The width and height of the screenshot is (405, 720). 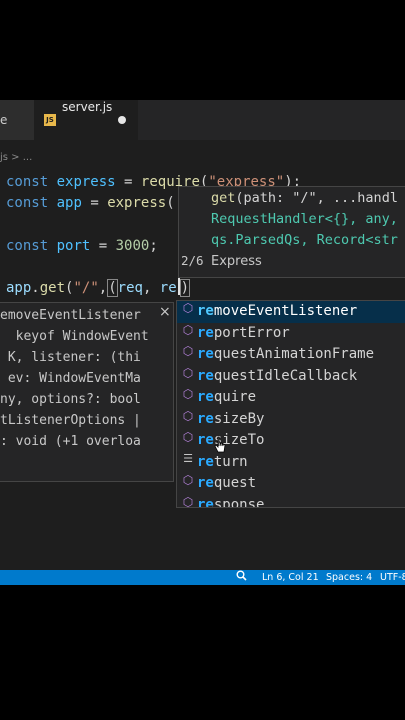 What do you see at coordinates (291, 463) in the screenshot?
I see `suggestion-item: ☰ return` at bounding box center [291, 463].